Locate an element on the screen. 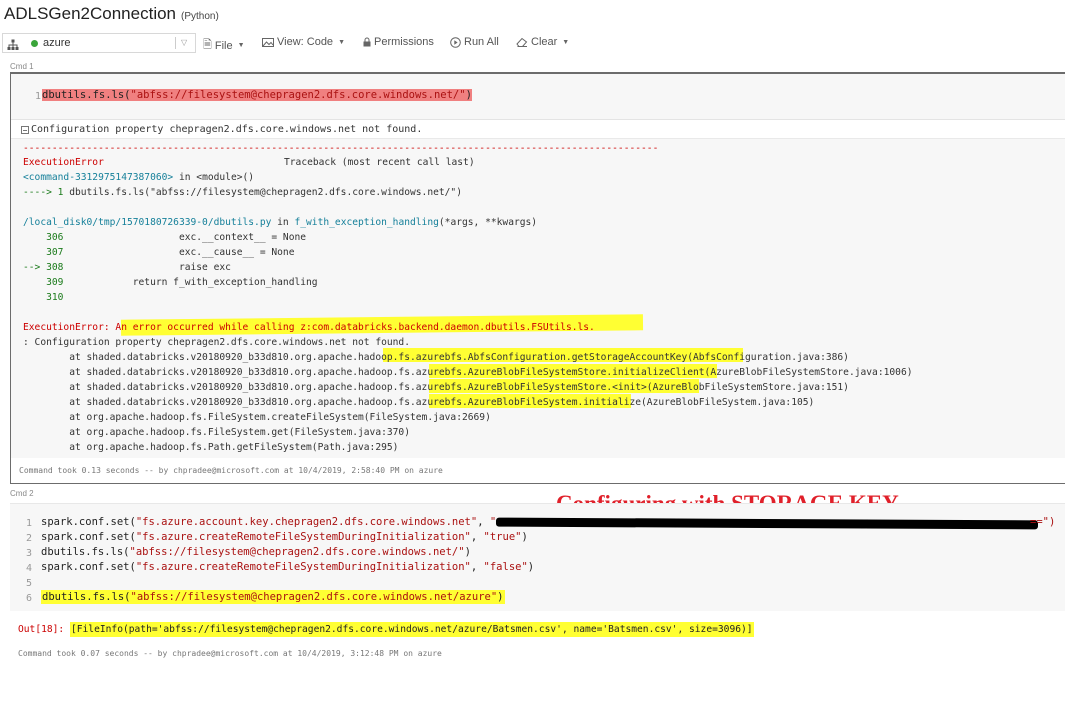  collapse-icon is located at coordinates (25, 129).